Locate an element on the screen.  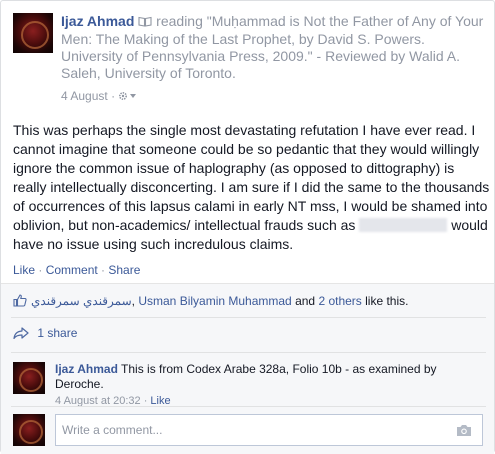
post-meta: 4 August · is located at coordinates (99, 96).